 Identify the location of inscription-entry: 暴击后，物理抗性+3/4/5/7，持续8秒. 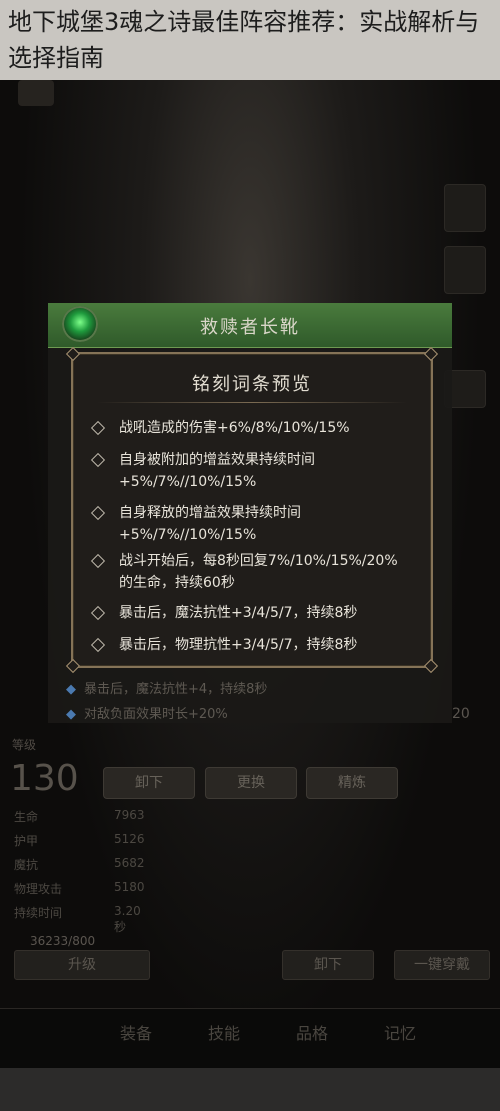
(249, 645).